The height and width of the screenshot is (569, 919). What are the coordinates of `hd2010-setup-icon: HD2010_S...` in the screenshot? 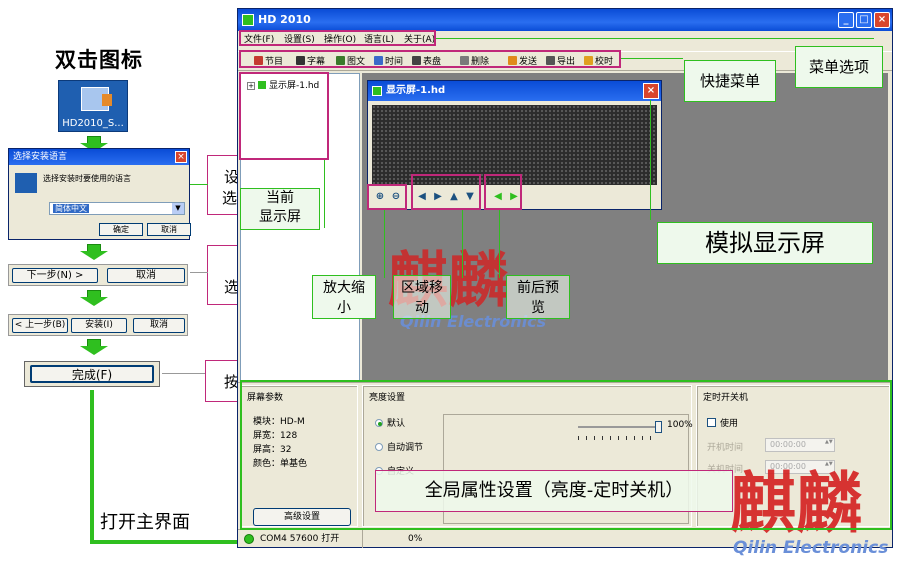 It's located at (93, 106).